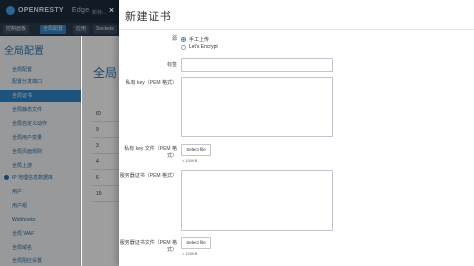 Image resolution: width=474 pixels, height=266 pixels. What do you see at coordinates (105, 194) in the screenshot?
I see `table-row: 19` at bounding box center [105, 194].